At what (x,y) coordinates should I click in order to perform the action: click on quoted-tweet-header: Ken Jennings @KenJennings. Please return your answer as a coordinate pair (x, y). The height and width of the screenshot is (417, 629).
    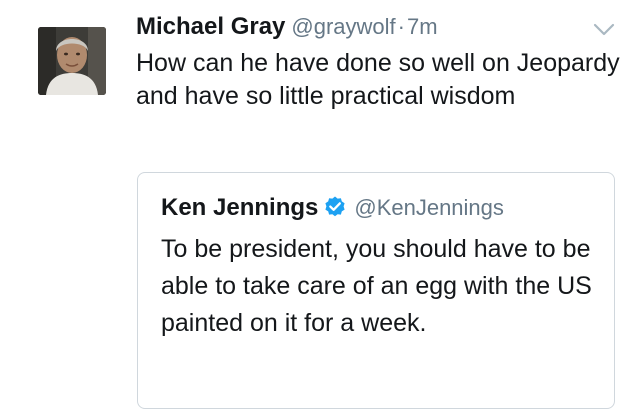
    Looking at the image, I should click on (332, 209).